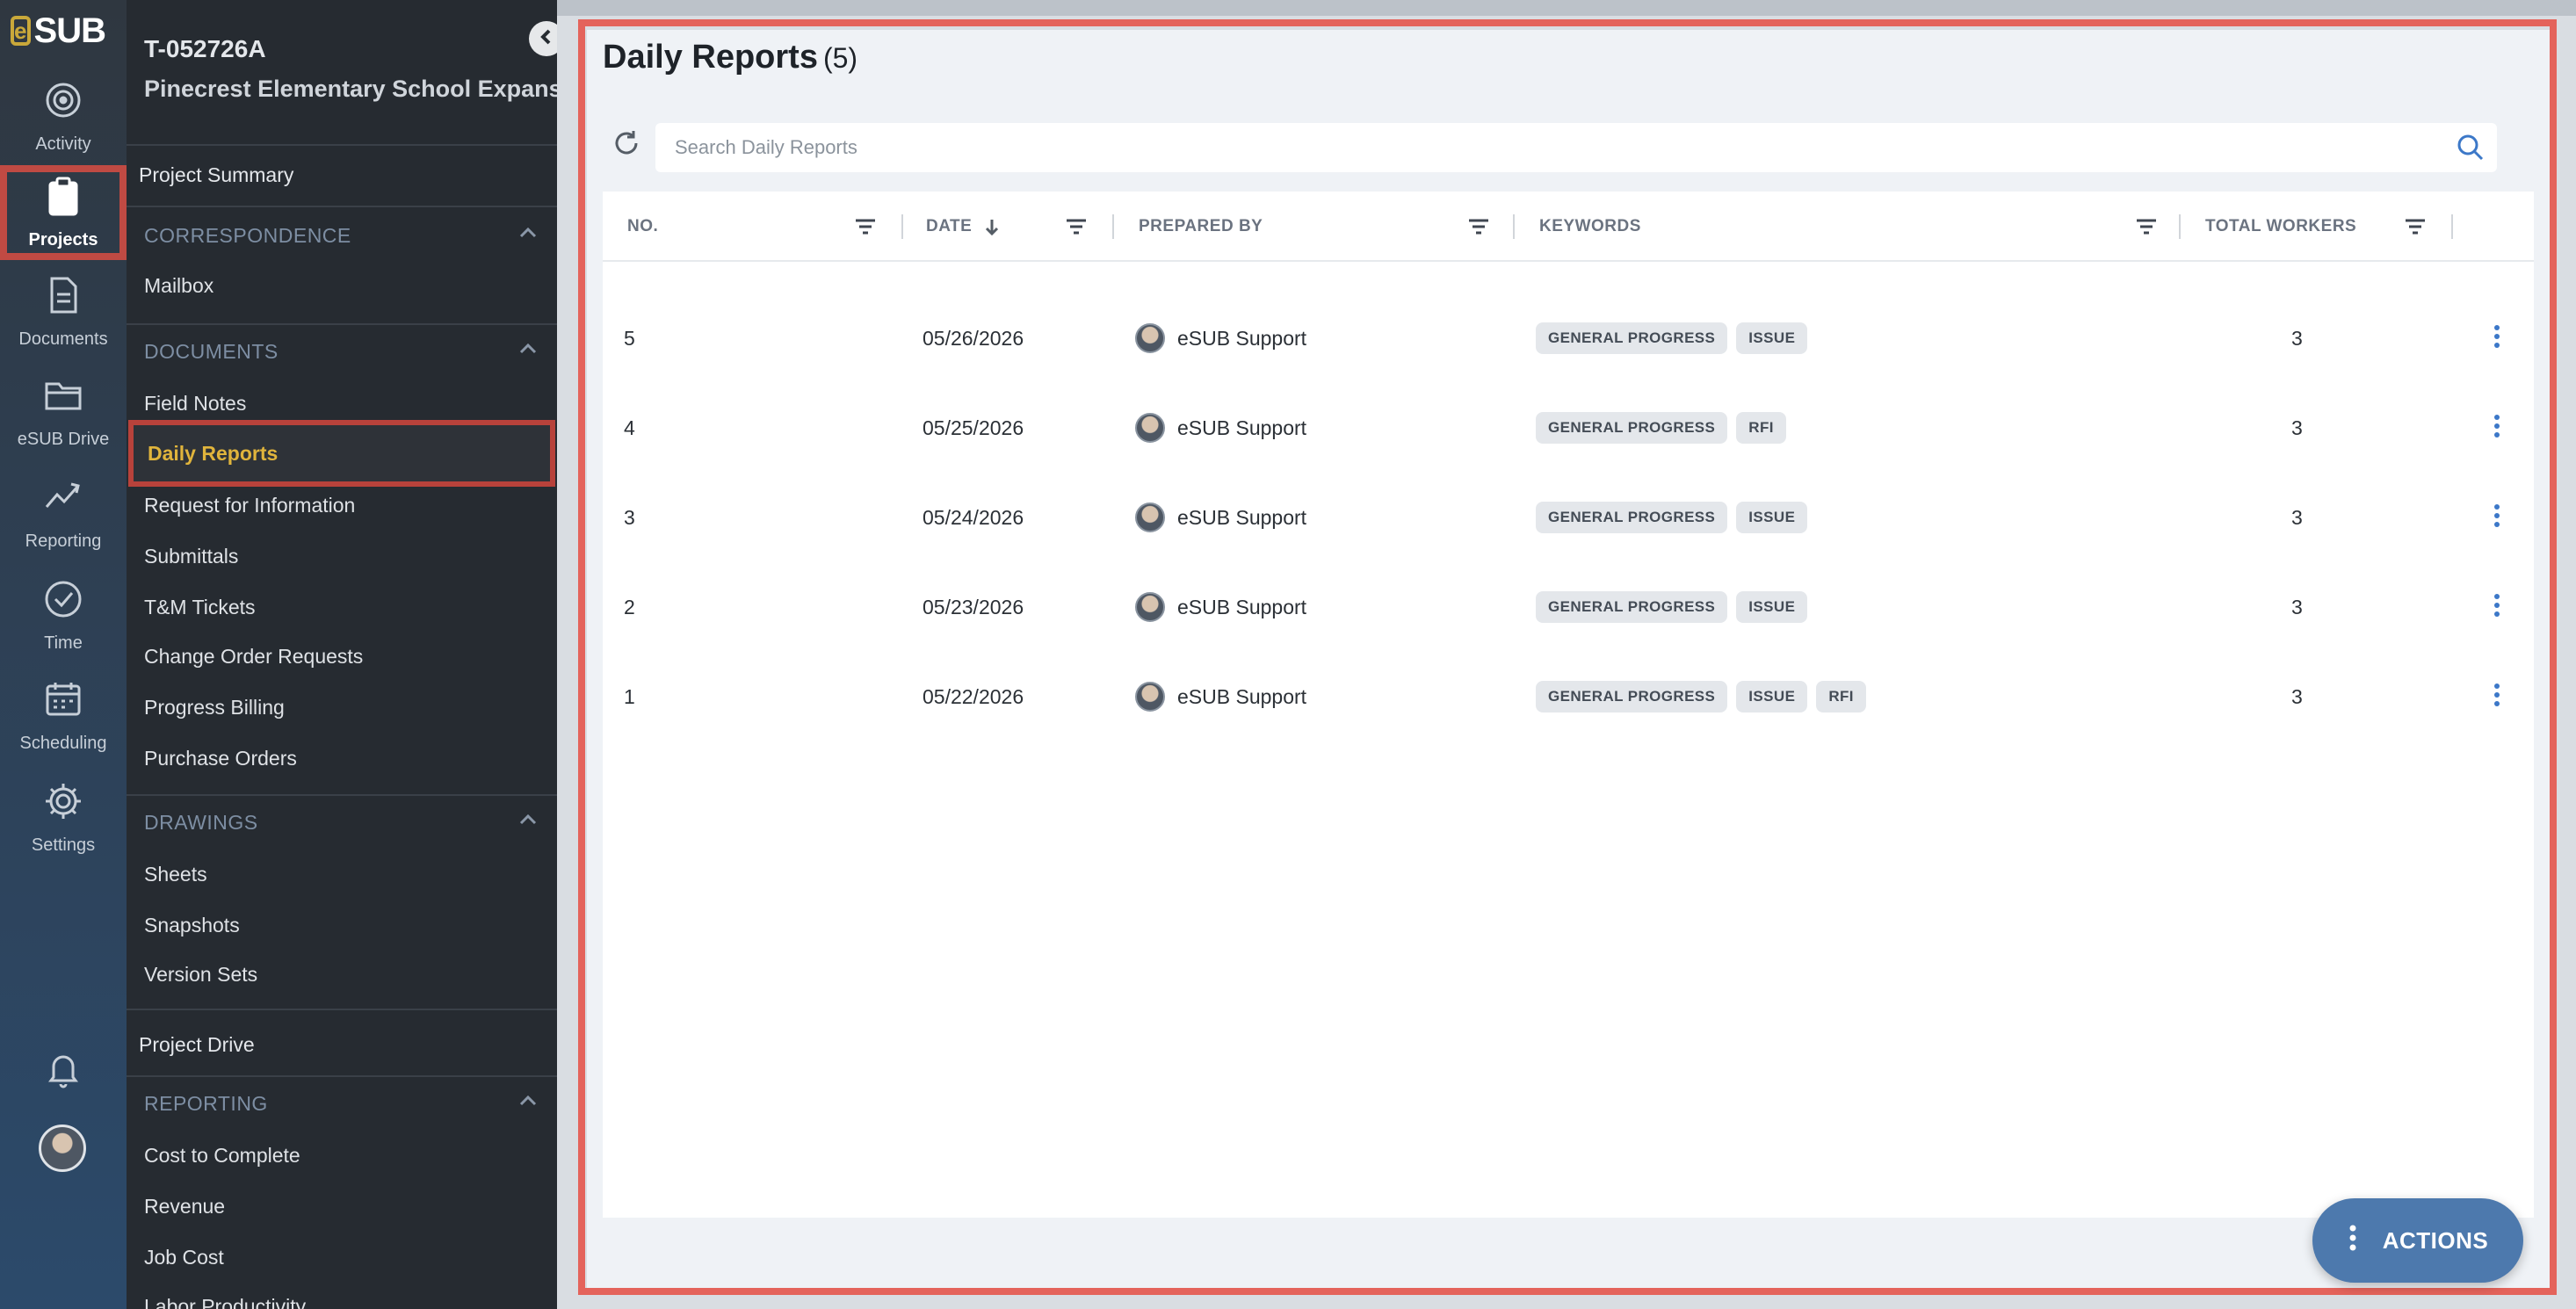 The image size is (2576, 1309). Describe the element at coordinates (1705, 696) in the screenshot. I see `cell-keywords: GENERAL PROGRESS ISSUE RFI` at that location.